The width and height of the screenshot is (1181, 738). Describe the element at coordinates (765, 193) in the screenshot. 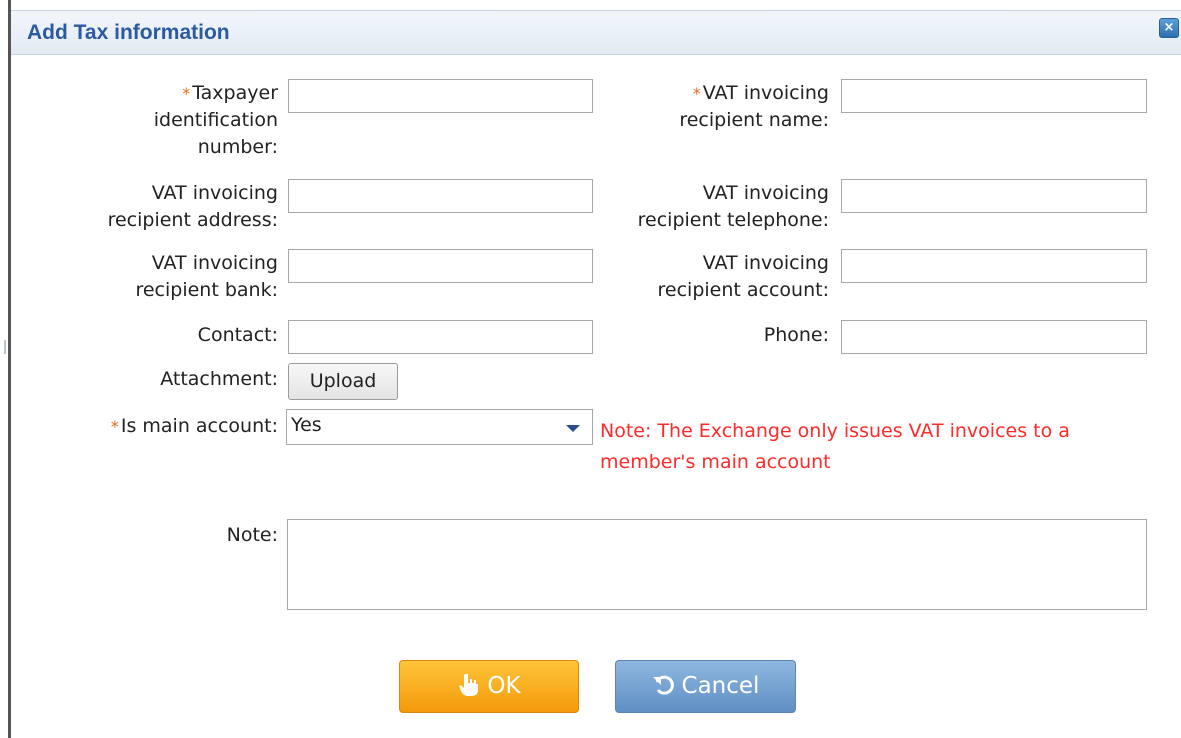

I see `recipient-telephone-label-line1: VAT invoicing` at that location.